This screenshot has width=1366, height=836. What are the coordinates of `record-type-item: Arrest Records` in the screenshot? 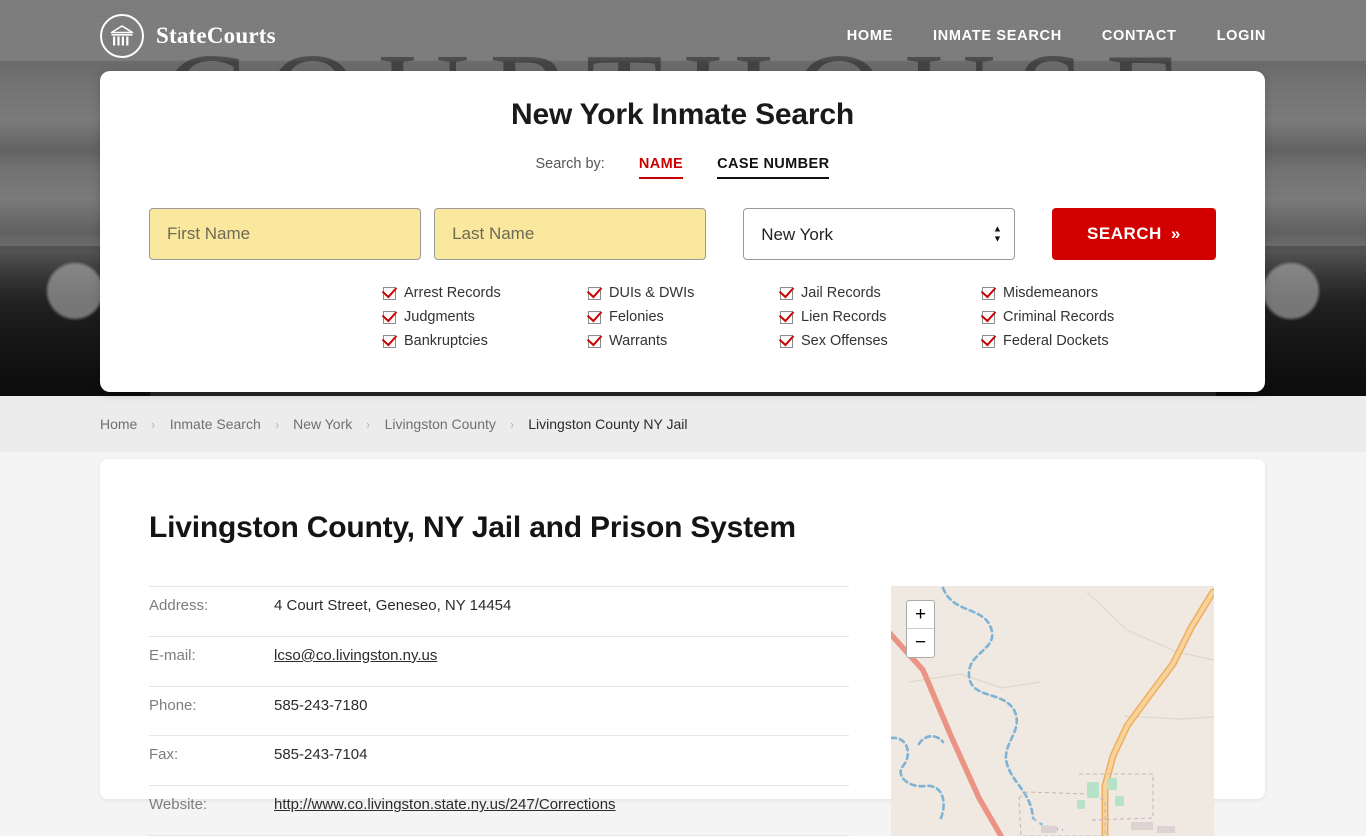 It's located at (485, 293).